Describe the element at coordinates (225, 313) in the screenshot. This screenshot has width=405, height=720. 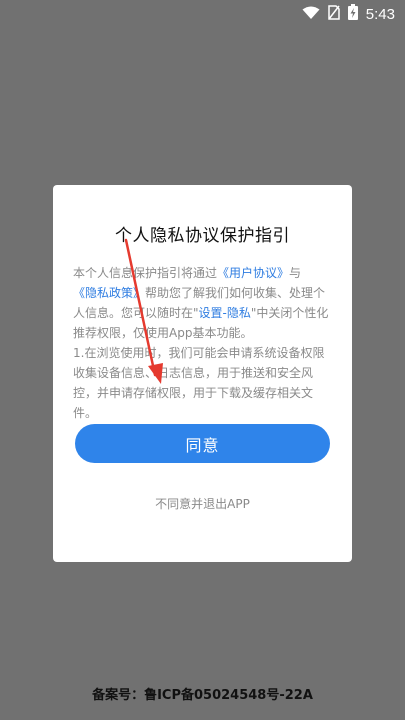
I see `settings-privacy-link: 设置-隐私` at that location.